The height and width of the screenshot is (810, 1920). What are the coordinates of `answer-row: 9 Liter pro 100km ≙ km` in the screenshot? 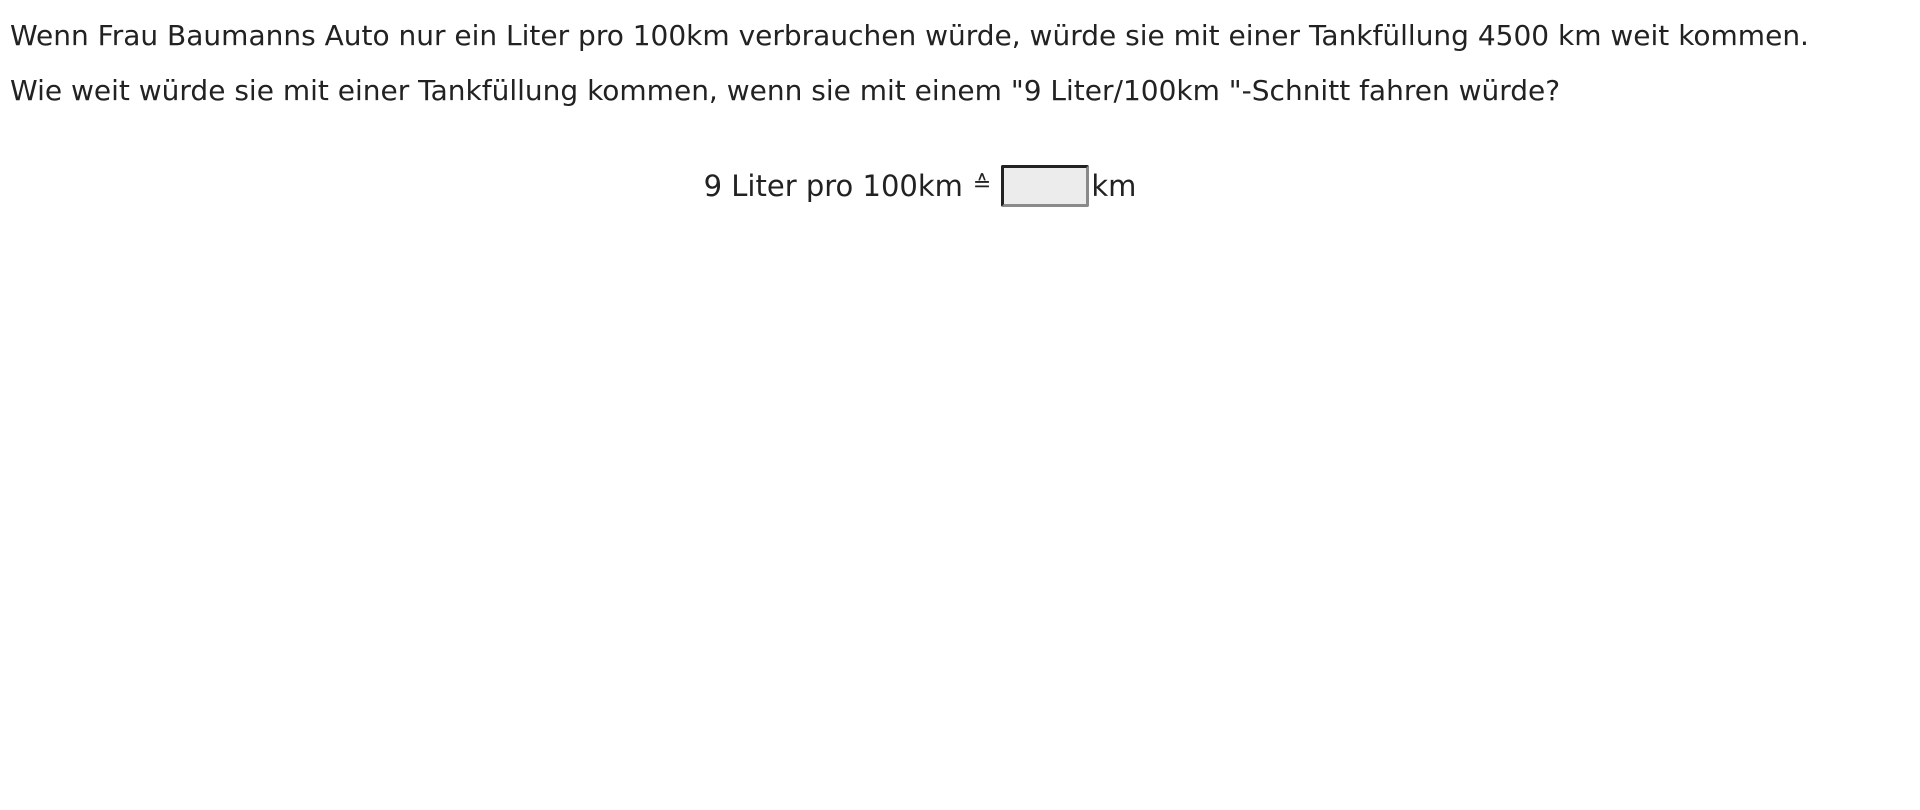 It's located at (920, 186).